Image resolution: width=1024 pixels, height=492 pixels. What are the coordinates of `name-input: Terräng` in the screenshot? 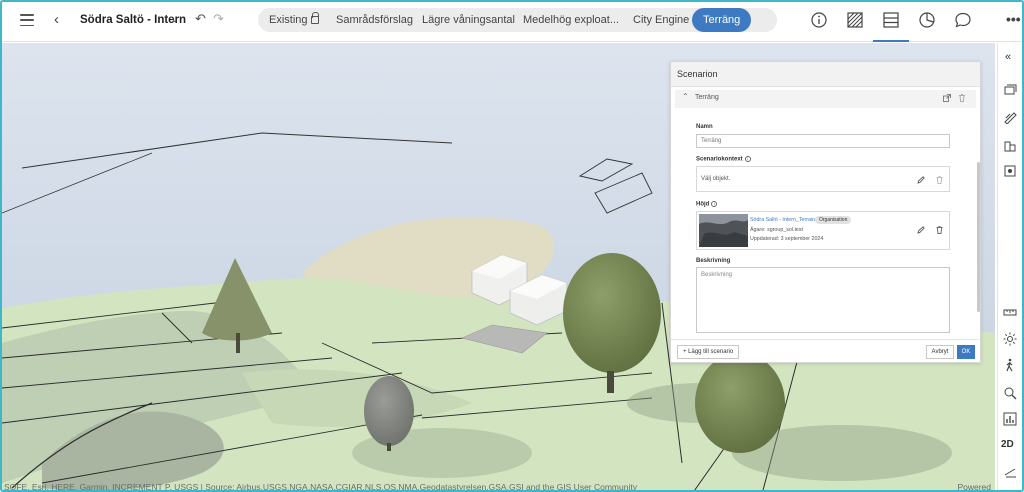 It's located at (823, 141).